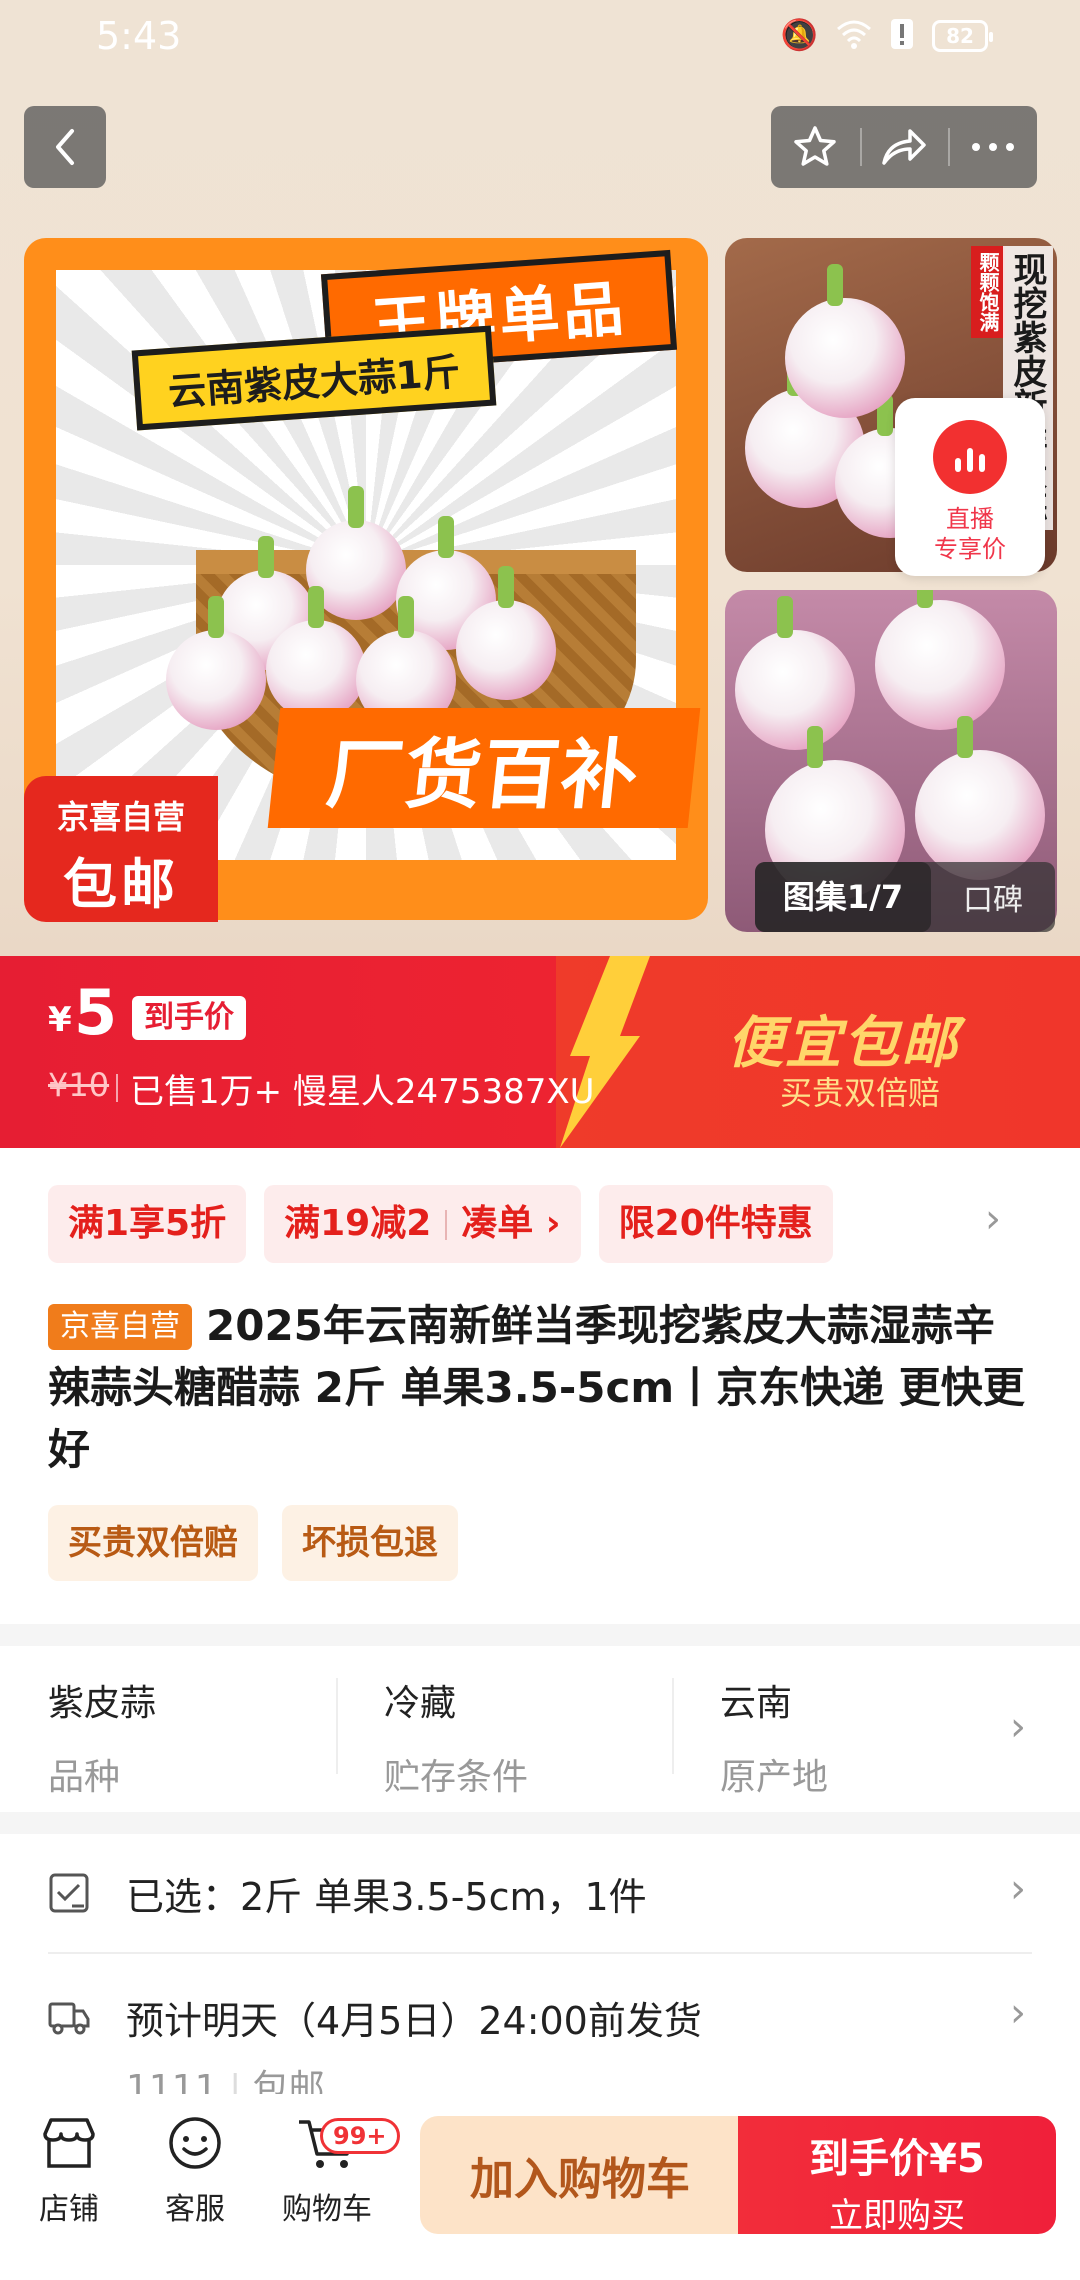  I want to click on star-icon, so click(815, 146).